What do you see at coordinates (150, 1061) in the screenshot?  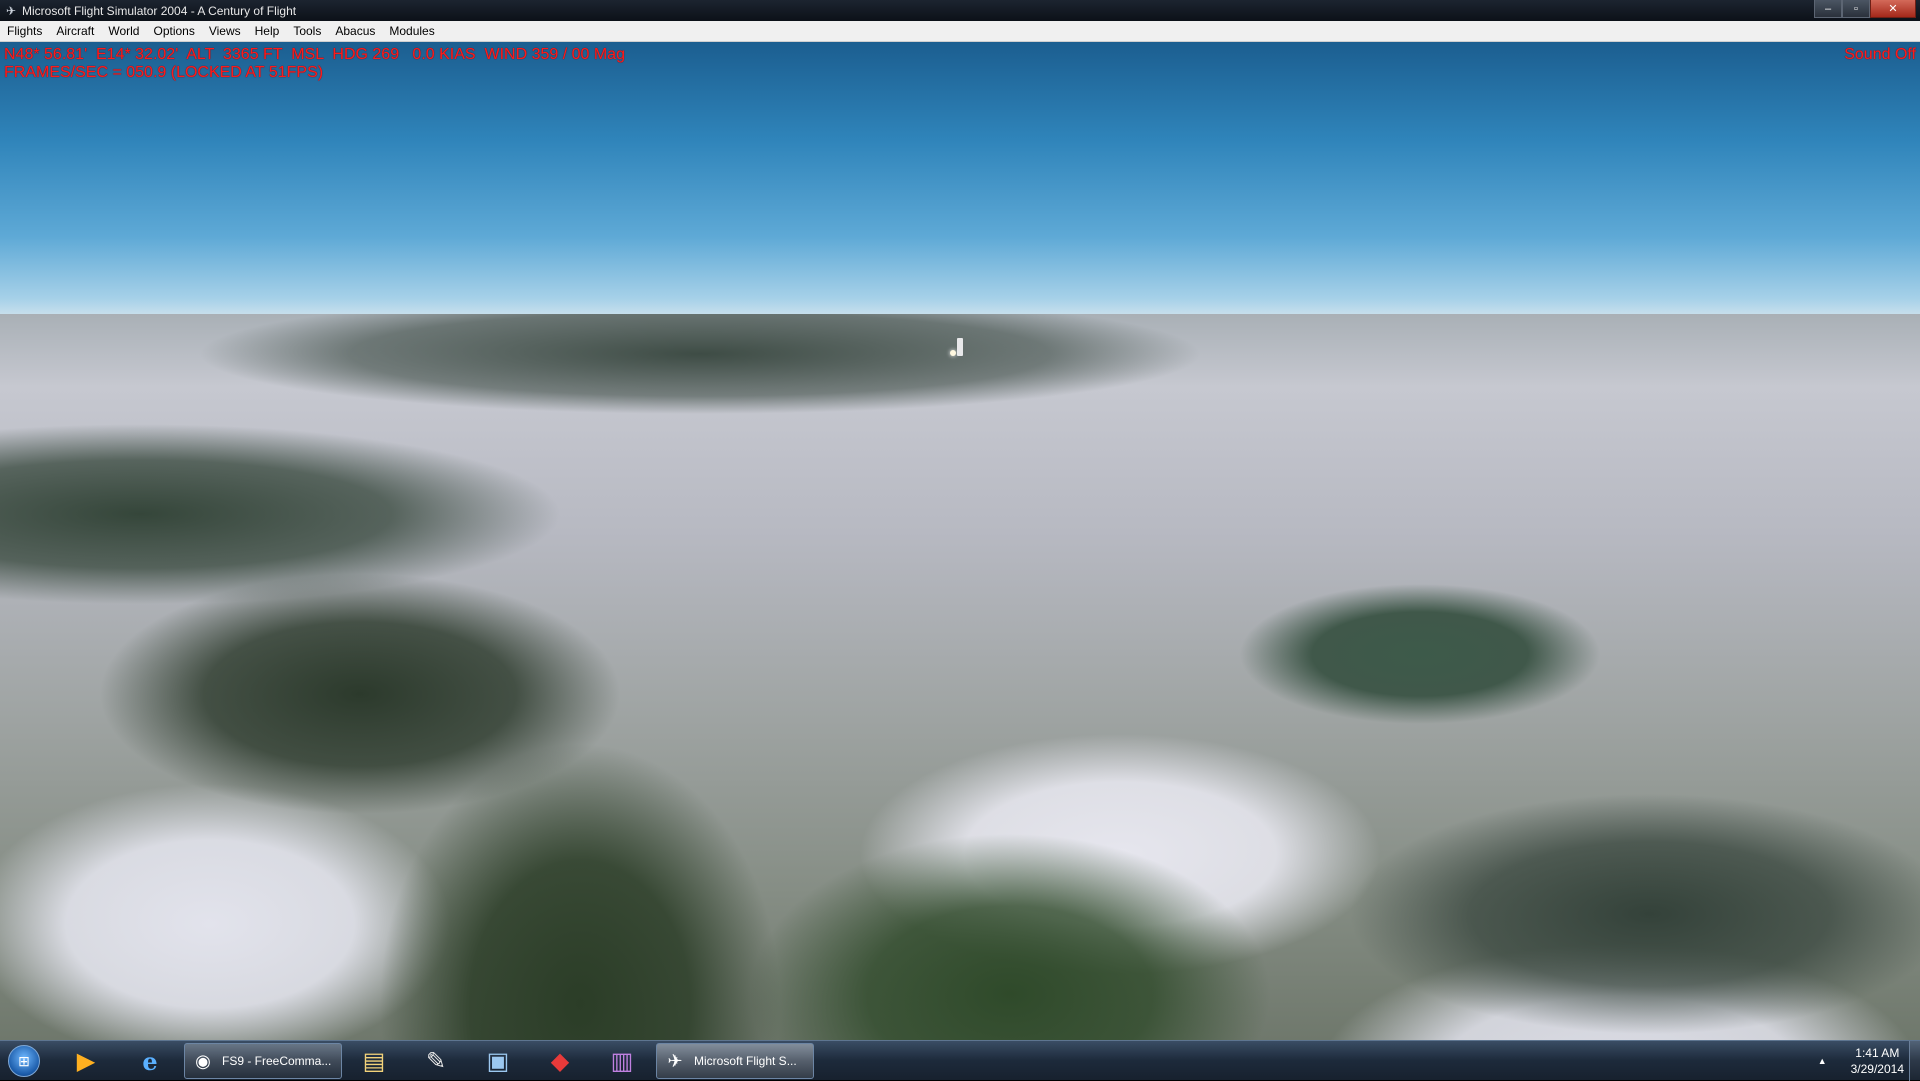 I see `internet-explorer-icon: e` at bounding box center [150, 1061].